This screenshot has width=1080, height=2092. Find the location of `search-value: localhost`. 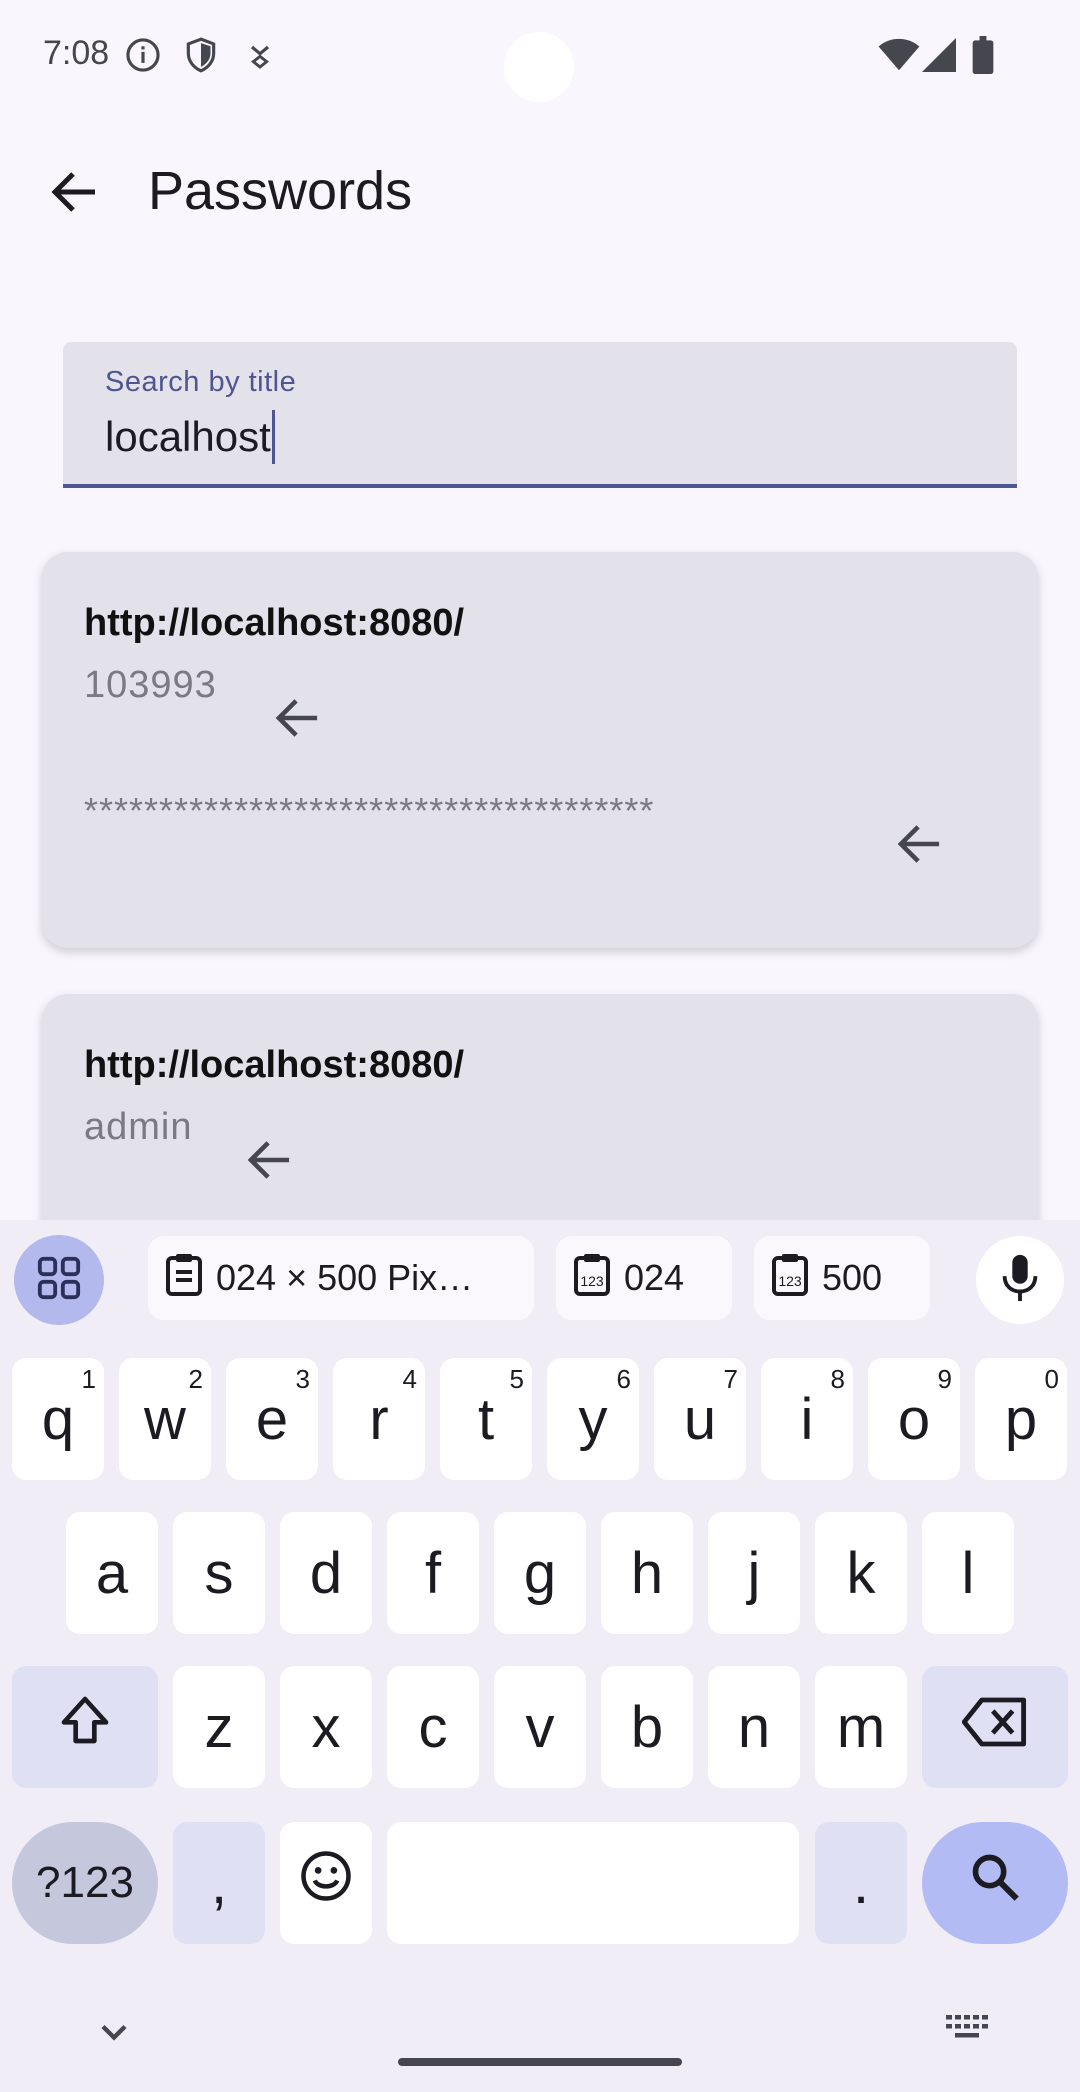

search-value: localhost is located at coordinates (190, 437).